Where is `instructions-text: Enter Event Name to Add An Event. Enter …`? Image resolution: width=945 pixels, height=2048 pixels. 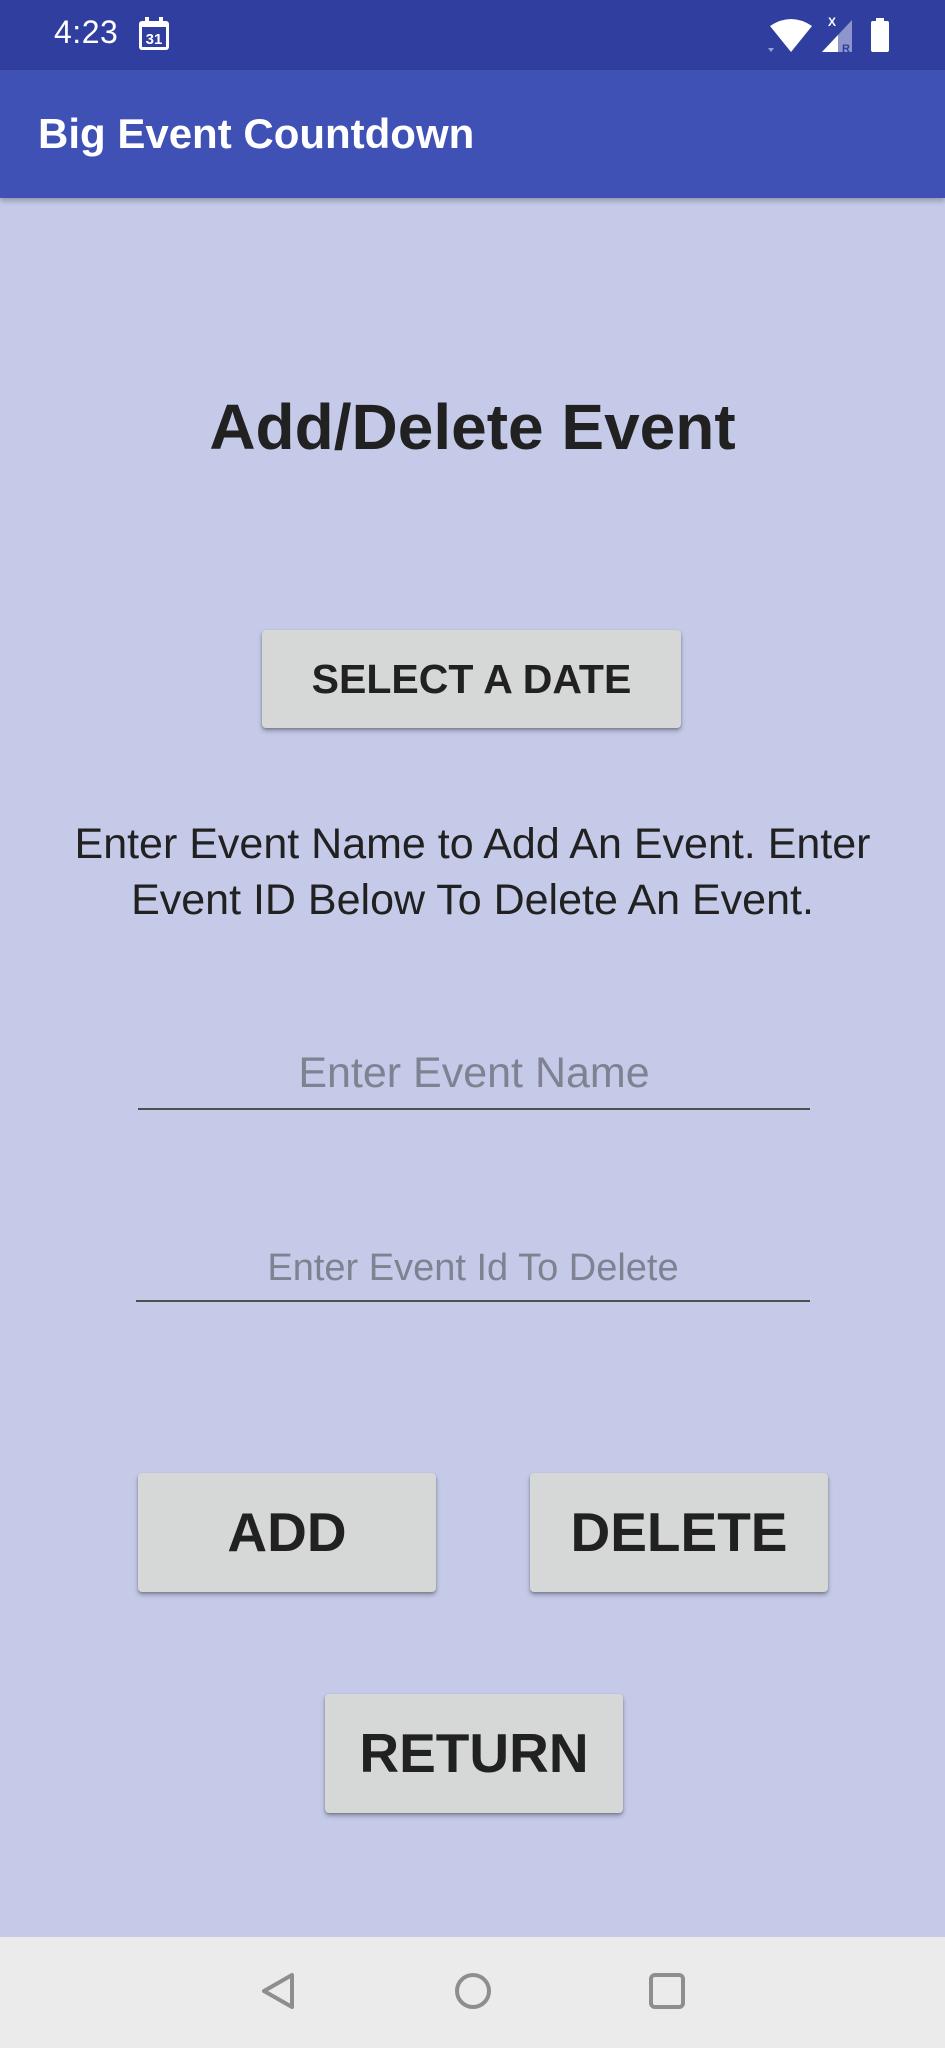
instructions-text: Enter Event Name to Add An Event. Enter … is located at coordinates (472, 872).